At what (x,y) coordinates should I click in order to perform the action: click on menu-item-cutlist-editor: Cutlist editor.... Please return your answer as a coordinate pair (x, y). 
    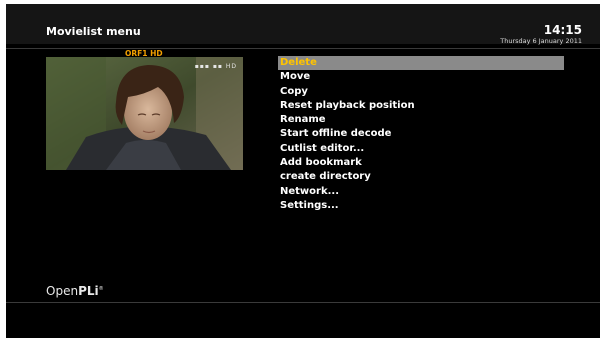
    Looking at the image, I should click on (421, 149).